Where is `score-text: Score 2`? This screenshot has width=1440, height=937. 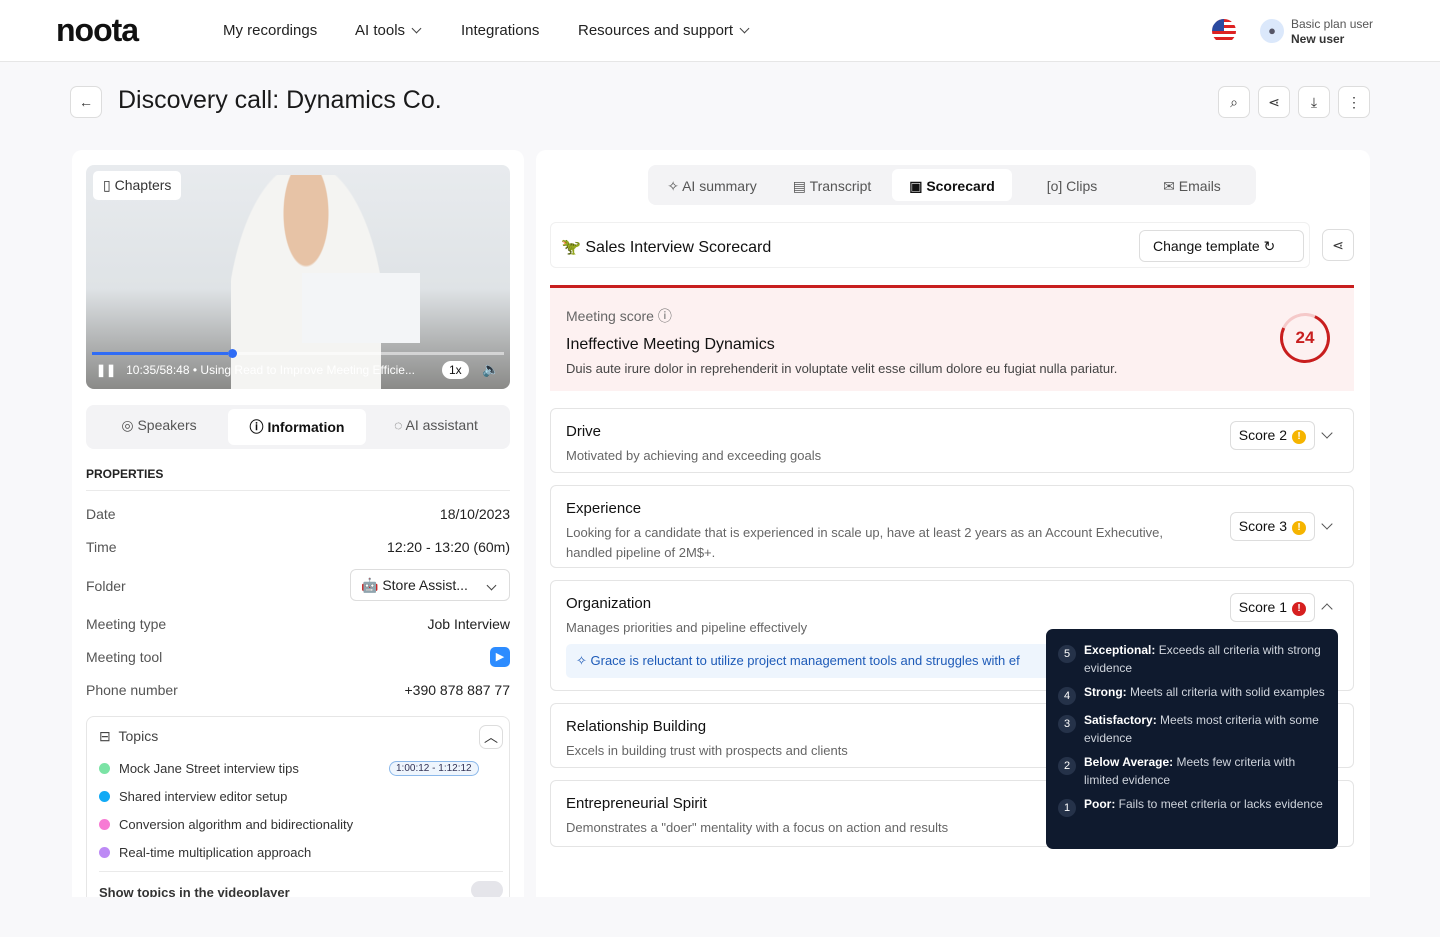
score-text: Score 2 is located at coordinates (1262, 435).